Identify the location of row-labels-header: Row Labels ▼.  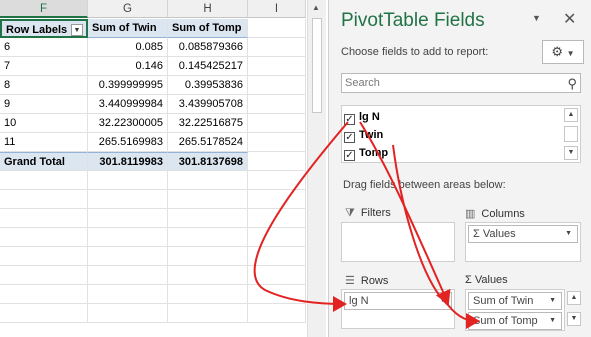
(44, 28).